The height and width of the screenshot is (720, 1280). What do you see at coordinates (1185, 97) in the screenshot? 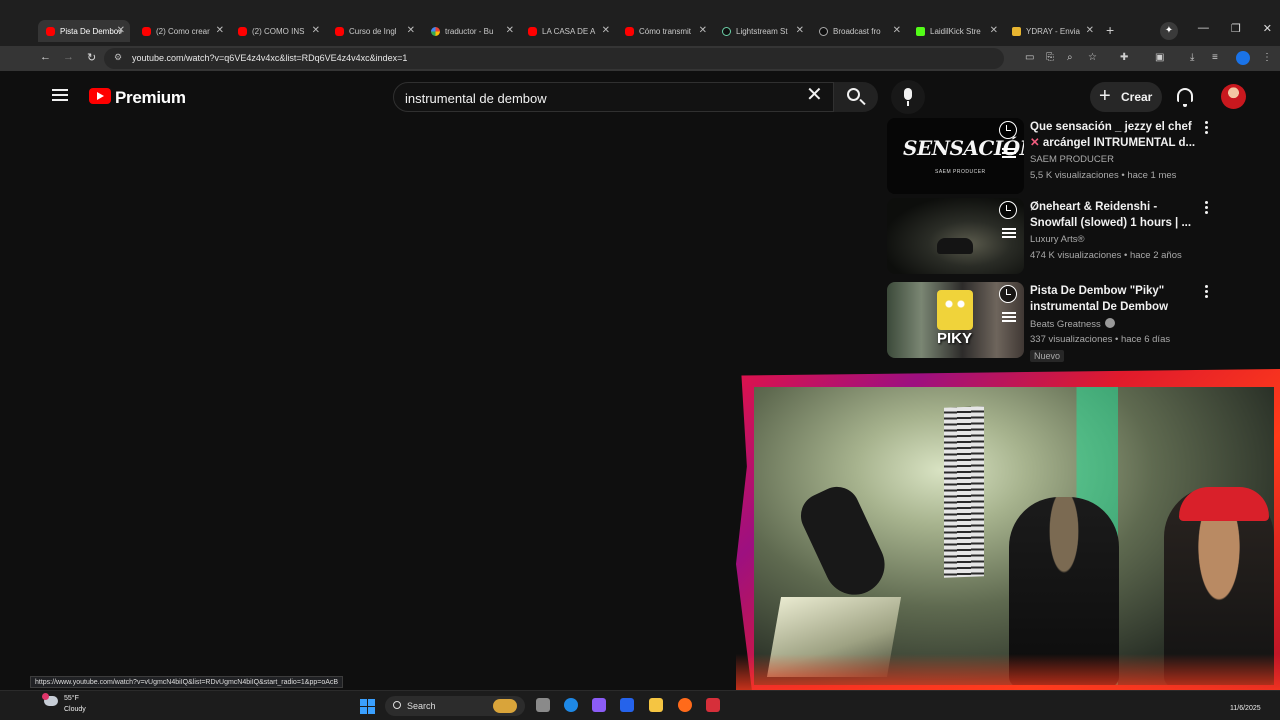
I see `notifications-bell-icon` at bounding box center [1185, 97].